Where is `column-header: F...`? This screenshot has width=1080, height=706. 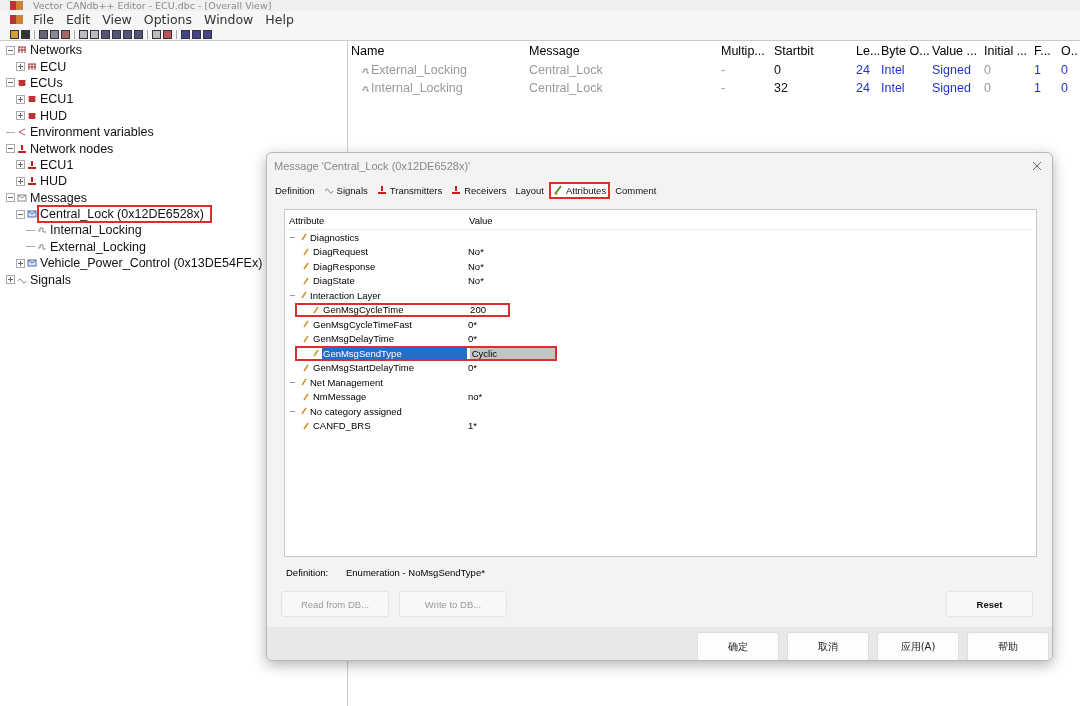 column-header: F... is located at coordinates (1047, 51).